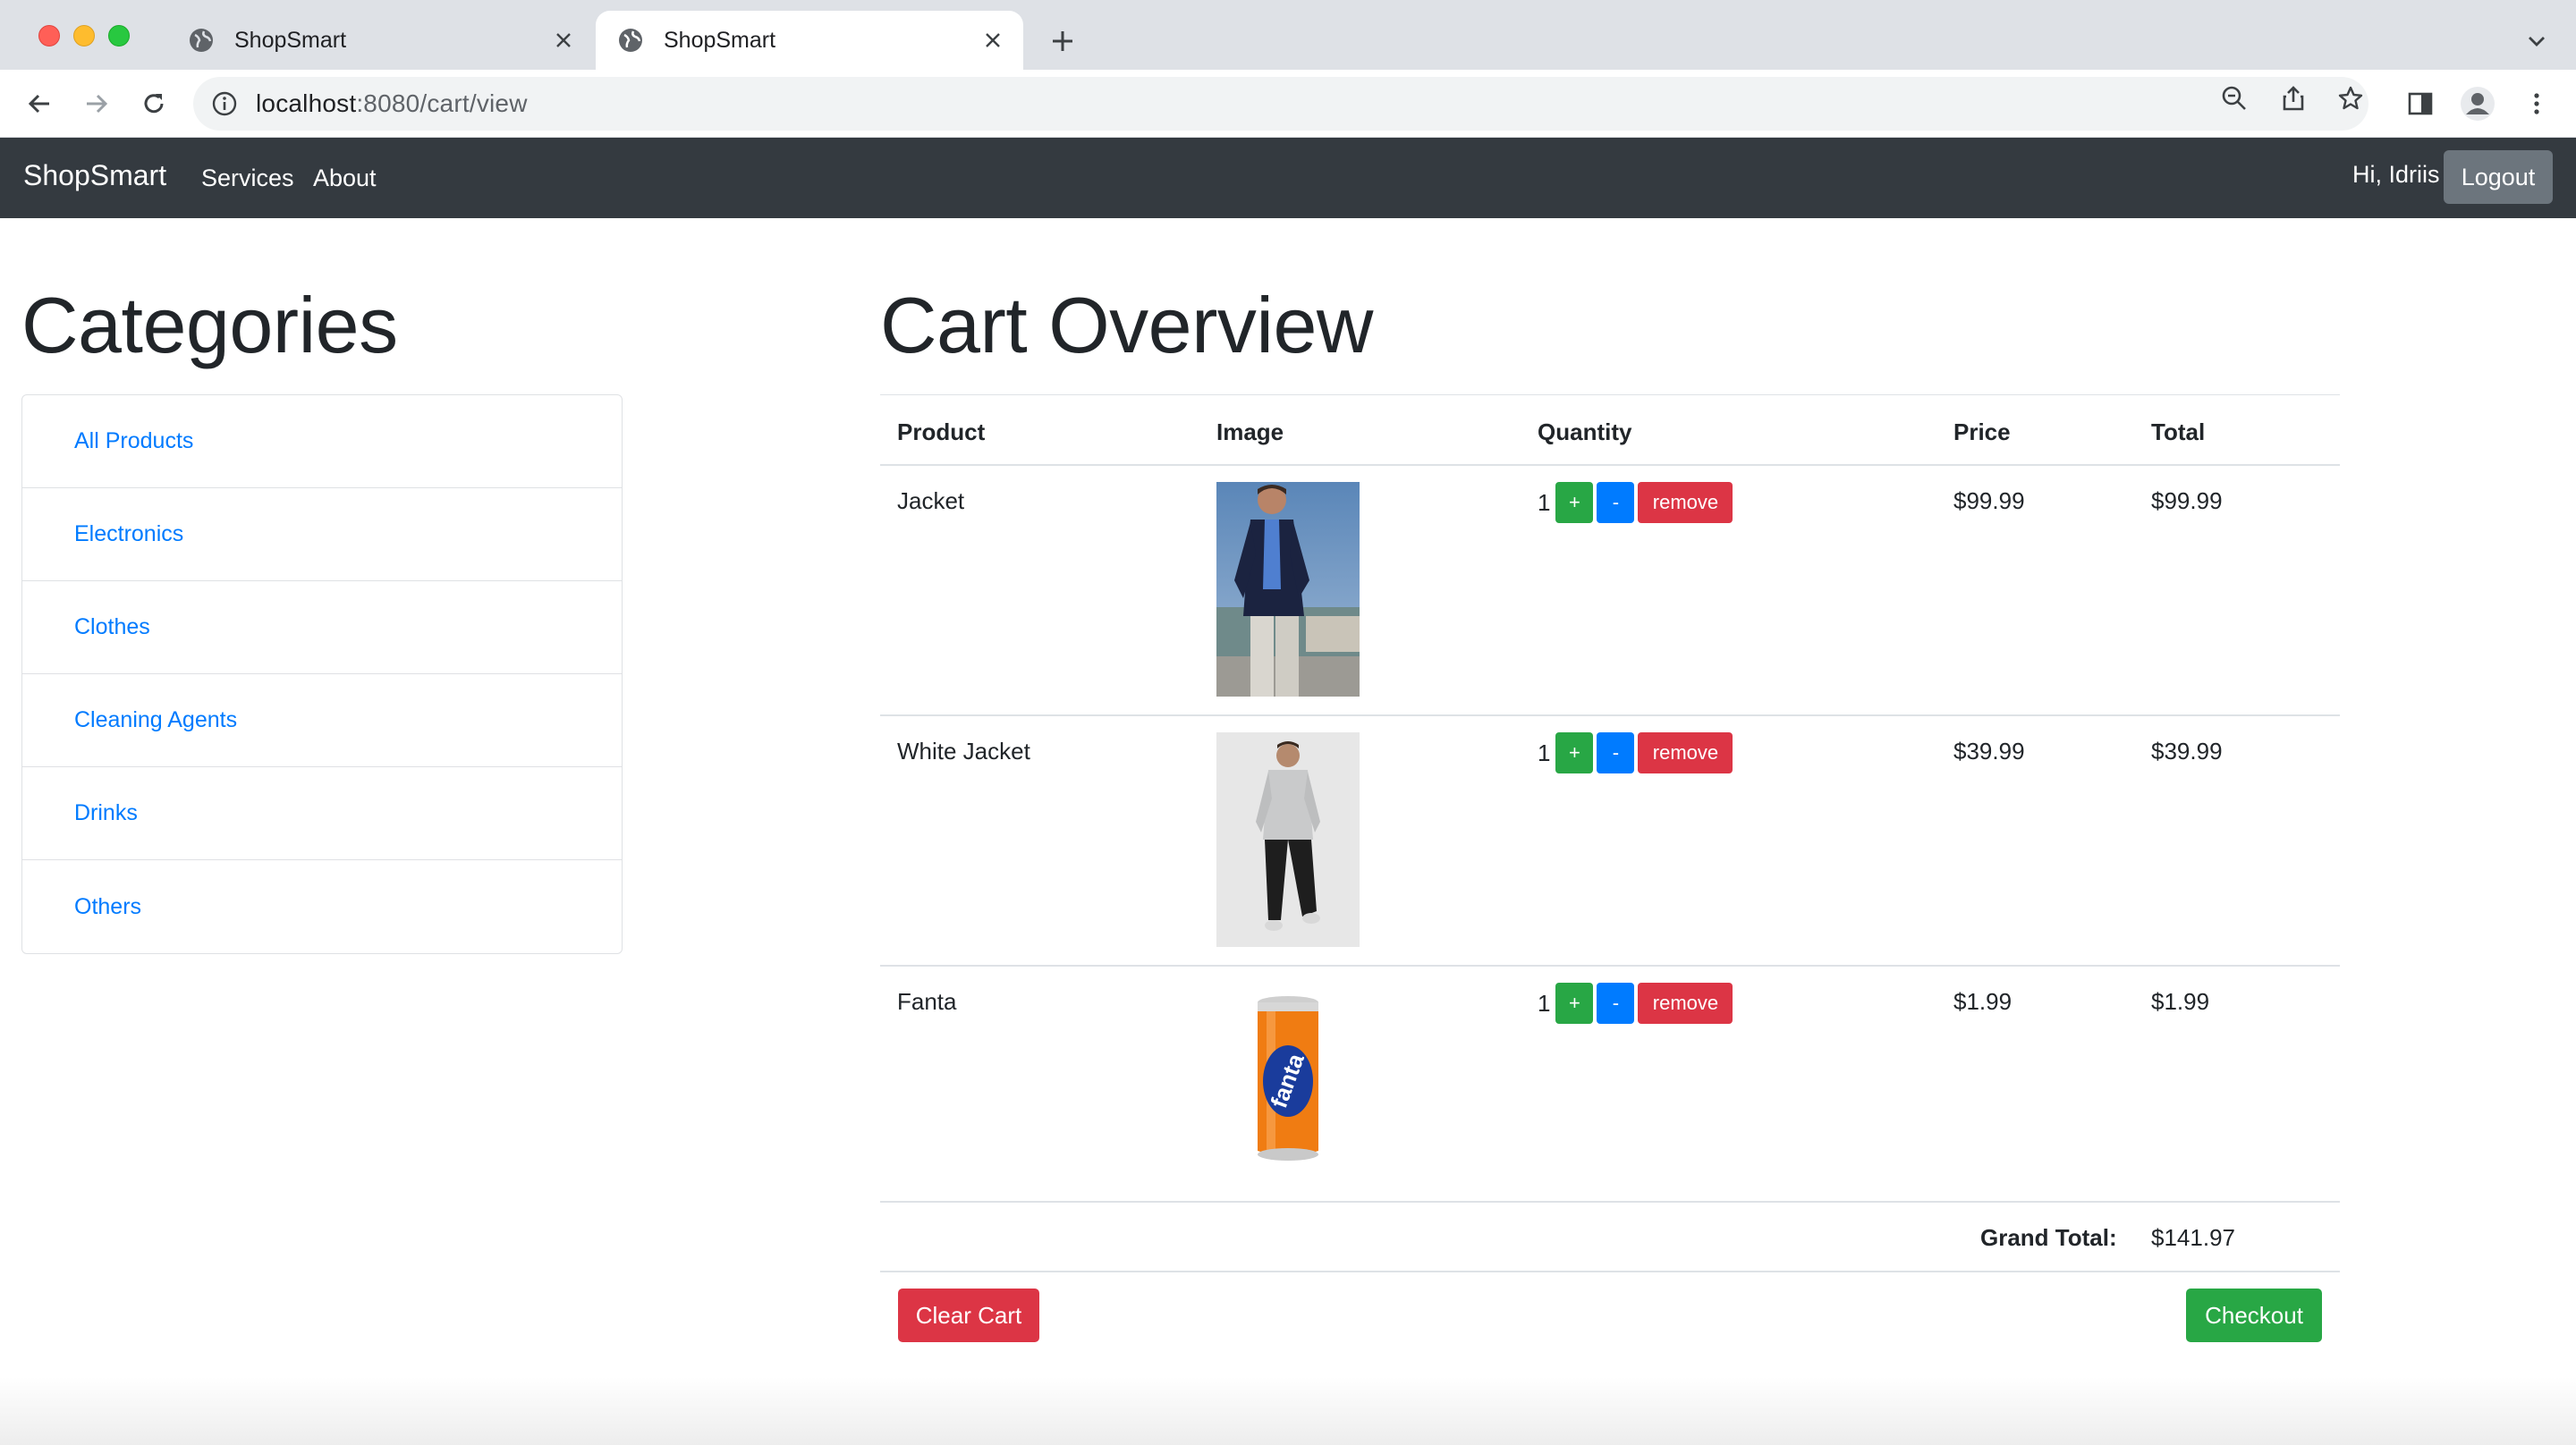  I want to click on nav-link-services: Services, so click(247, 178).